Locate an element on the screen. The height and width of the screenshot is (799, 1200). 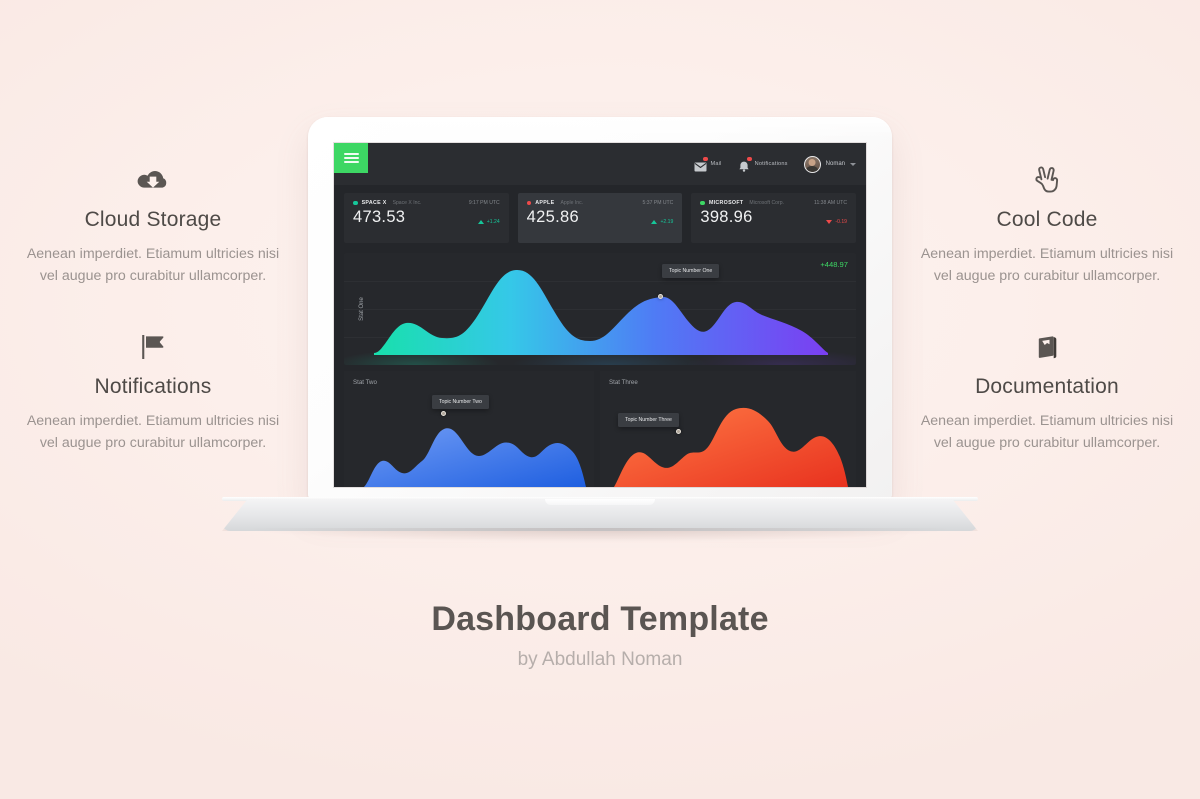
chart-total-value: +448.97 is located at coordinates (834, 264).